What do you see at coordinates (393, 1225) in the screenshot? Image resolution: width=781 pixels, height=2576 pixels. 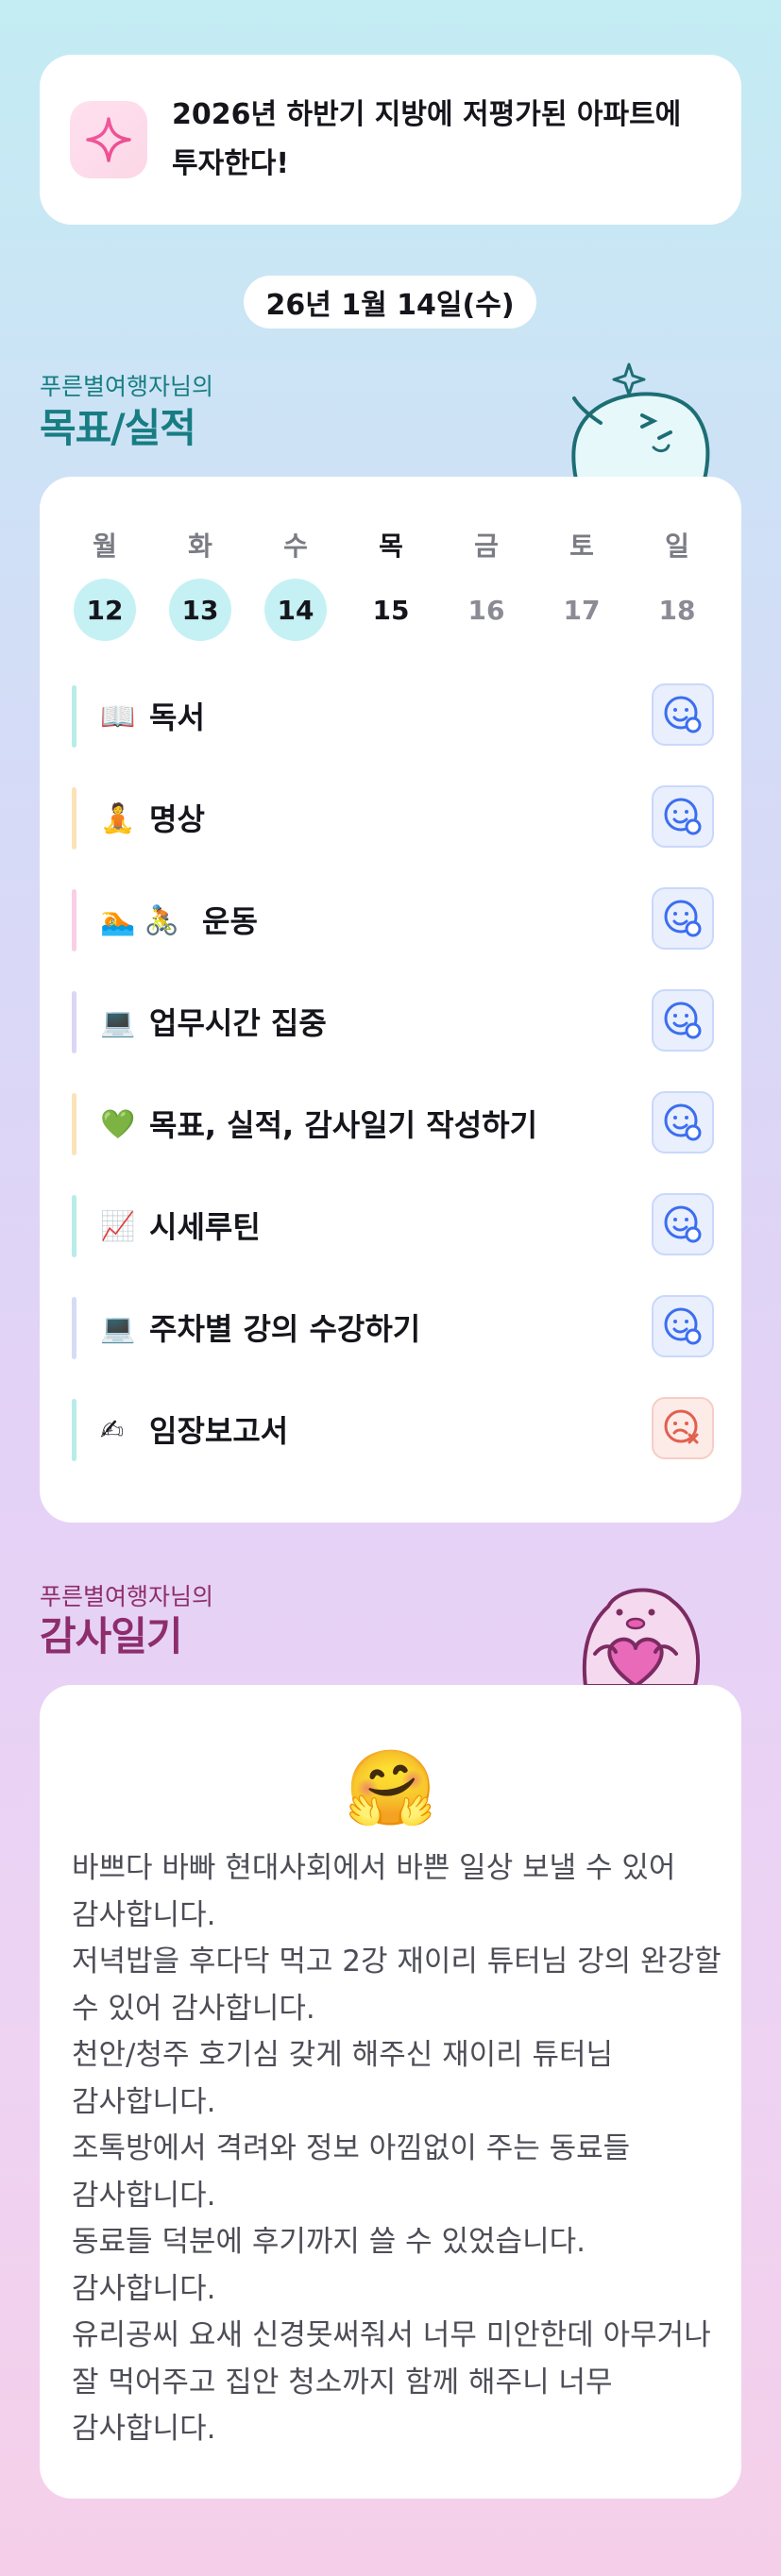 I see `habit-row: 📈 시세루틴` at bounding box center [393, 1225].